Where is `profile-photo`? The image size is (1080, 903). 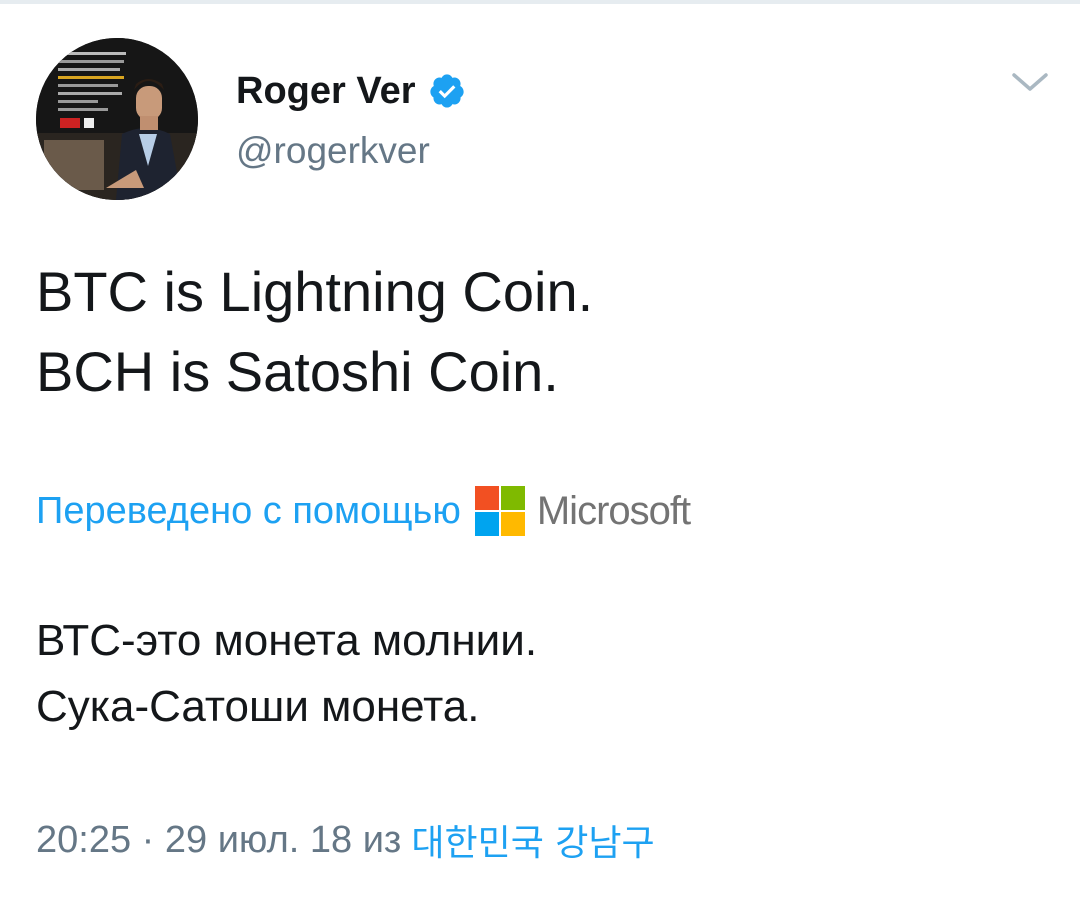
profile-photo is located at coordinates (117, 119).